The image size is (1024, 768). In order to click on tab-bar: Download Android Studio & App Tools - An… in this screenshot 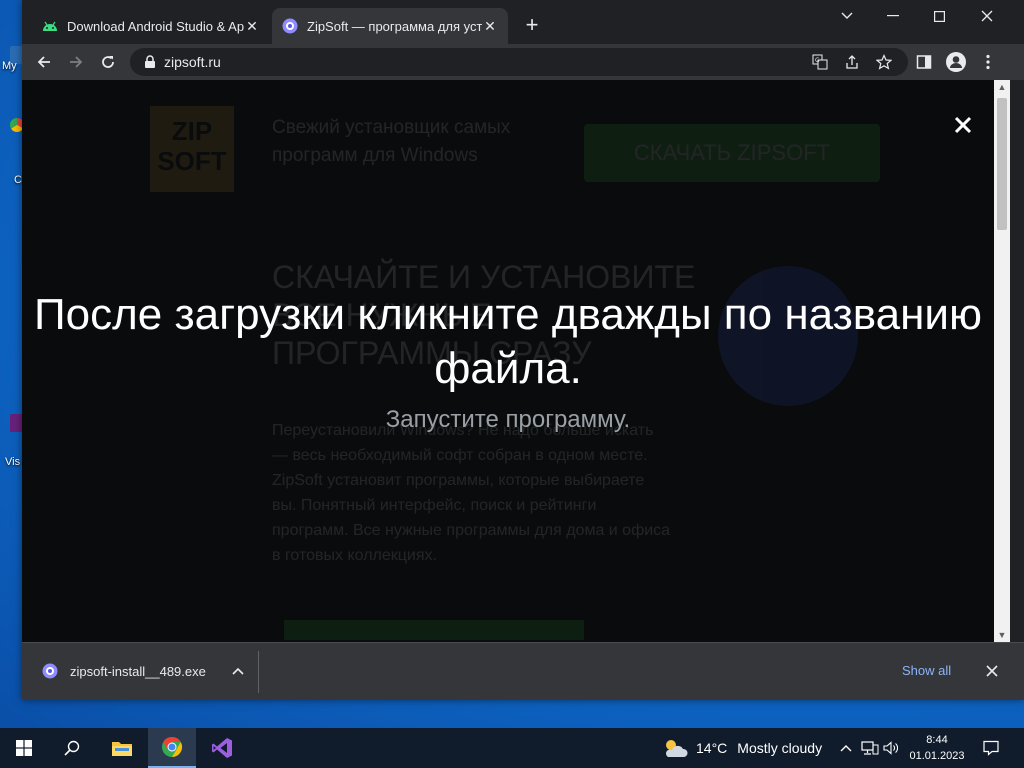, I will do `click(523, 22)`.